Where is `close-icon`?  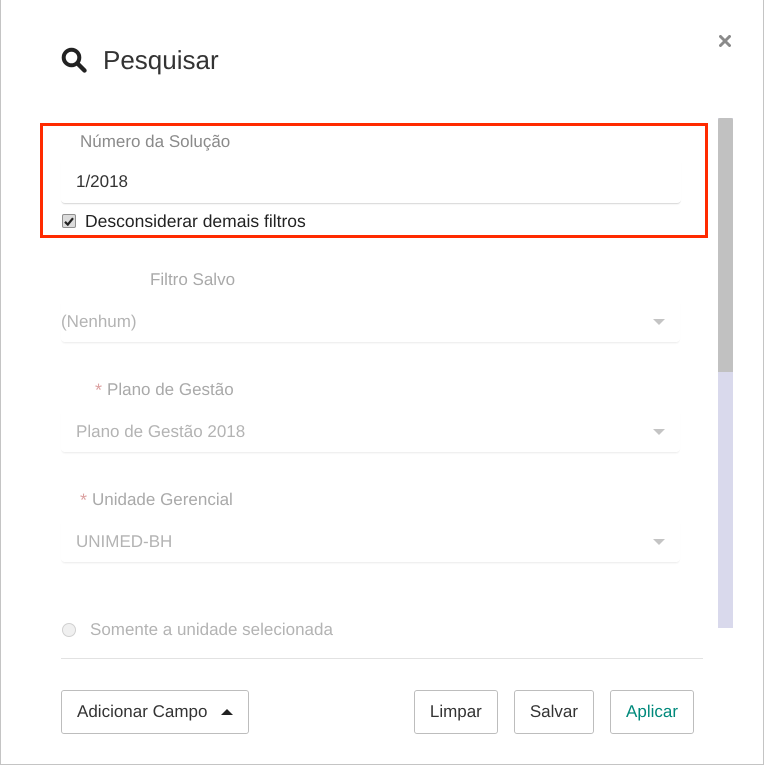 close-icon is located at coordinates (725, 41).